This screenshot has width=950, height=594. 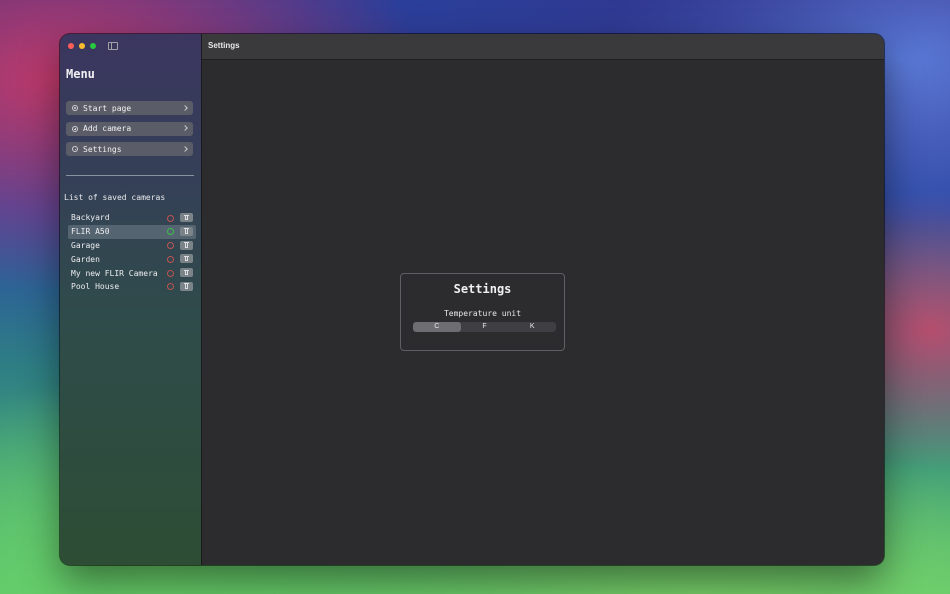 I want to click on nav-list: Start page Add camera Settings, so click(x=129, y=132).